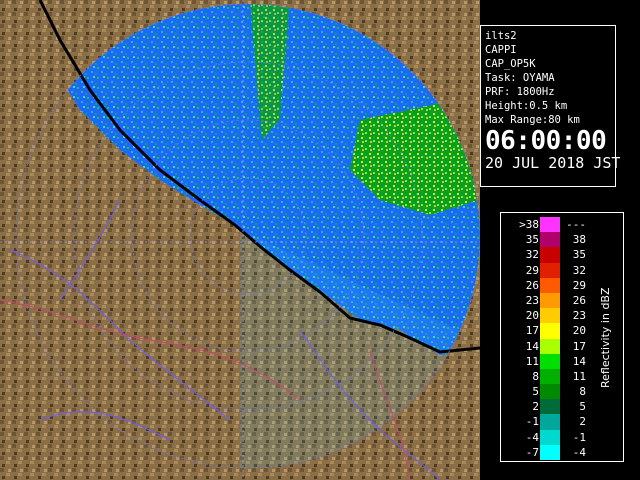 The height and width of the screenshot is (480, 640). What do you see at coordinates (532, 120) in the screenshot?
I see `max-range-label: Max Range:80 km` at bounding box center [532, 120].